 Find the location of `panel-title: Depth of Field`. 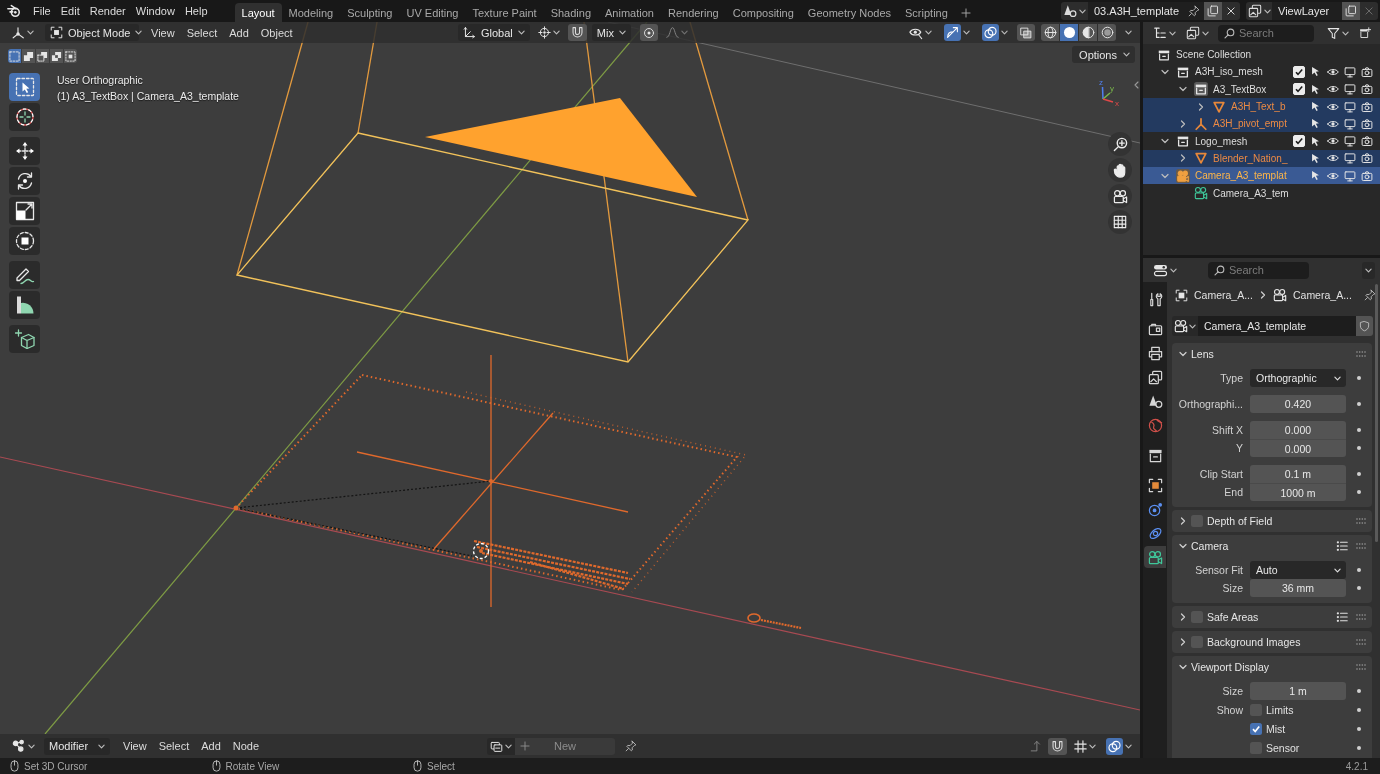

panel-title: Depth of Field is located at coordinates (1240, 521).